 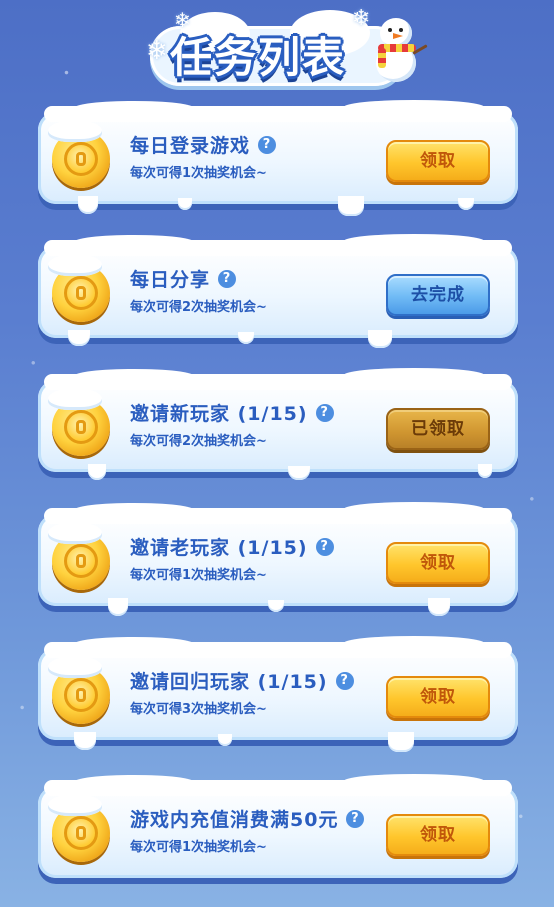 I want to click on task-card-panel: 每日分享? 每次可得2次抽奖机会~ 去完成, so click(x=278, y=291).